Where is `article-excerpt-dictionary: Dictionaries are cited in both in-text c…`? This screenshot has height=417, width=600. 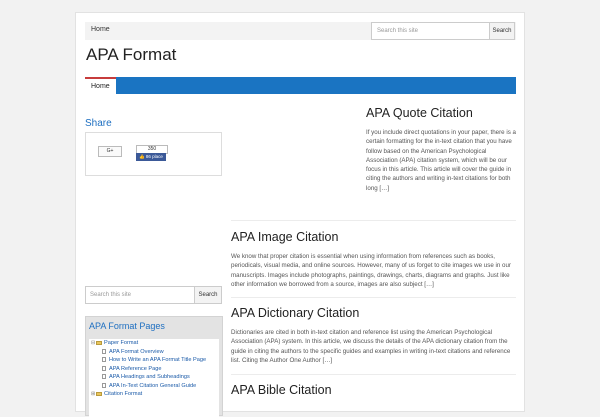
article-excerpt-dictionary: Dictionaries are cited in both in-text c… is located at coordinates (371, 346).